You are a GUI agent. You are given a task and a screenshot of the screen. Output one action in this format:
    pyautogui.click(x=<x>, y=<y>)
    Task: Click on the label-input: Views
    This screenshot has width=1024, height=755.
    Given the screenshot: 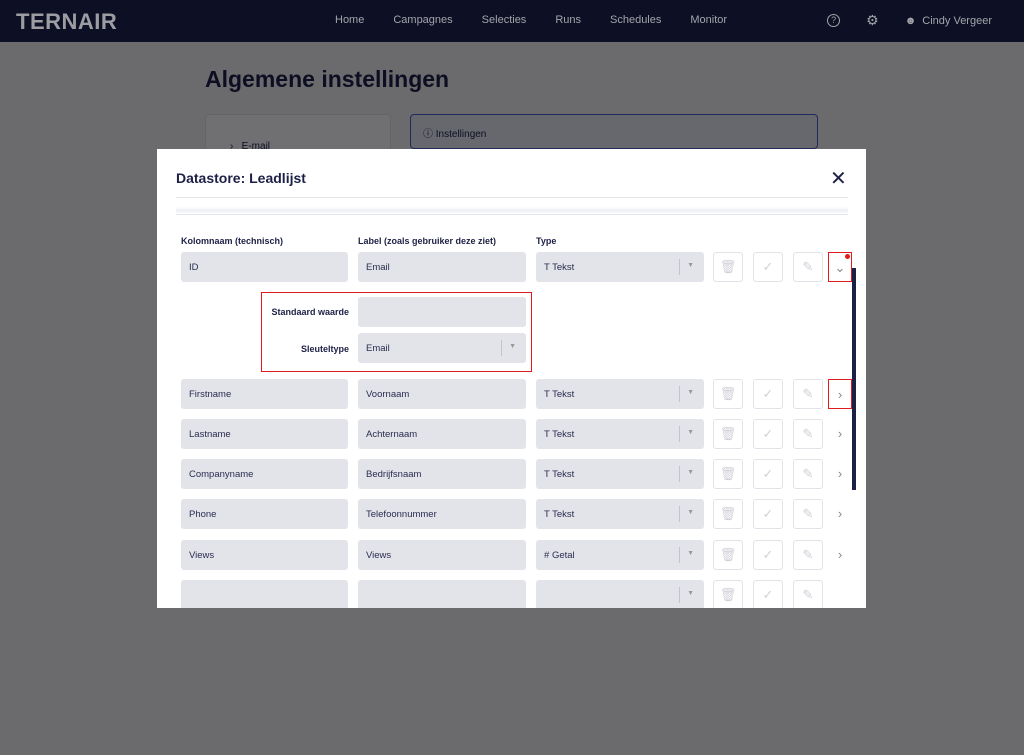 What is the action you would take?
    pyautogui.click(x=442, y=555)
    